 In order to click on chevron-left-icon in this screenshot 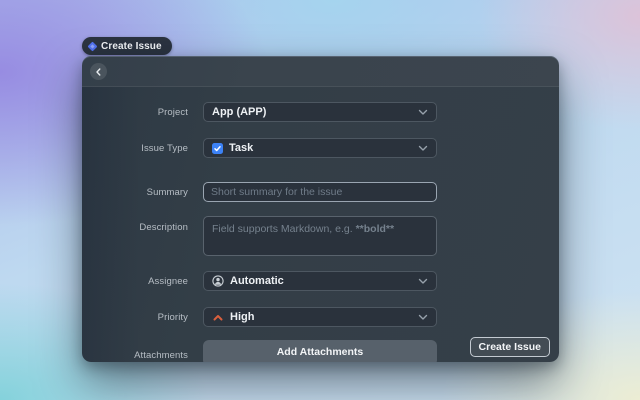, I will do `click(98, 72)`.